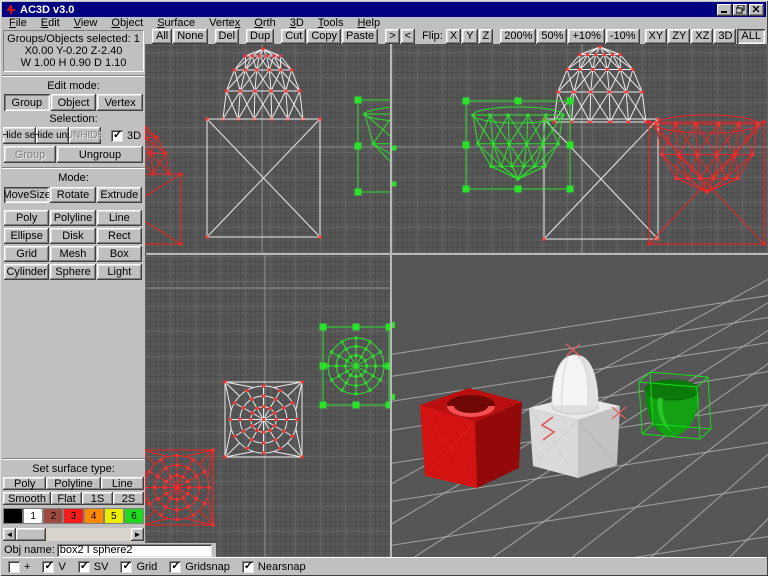 The image size is (768, 576). I want to click on status-bar: + V SV Grid Gridsnap Nearsnap, so click(384, 566).